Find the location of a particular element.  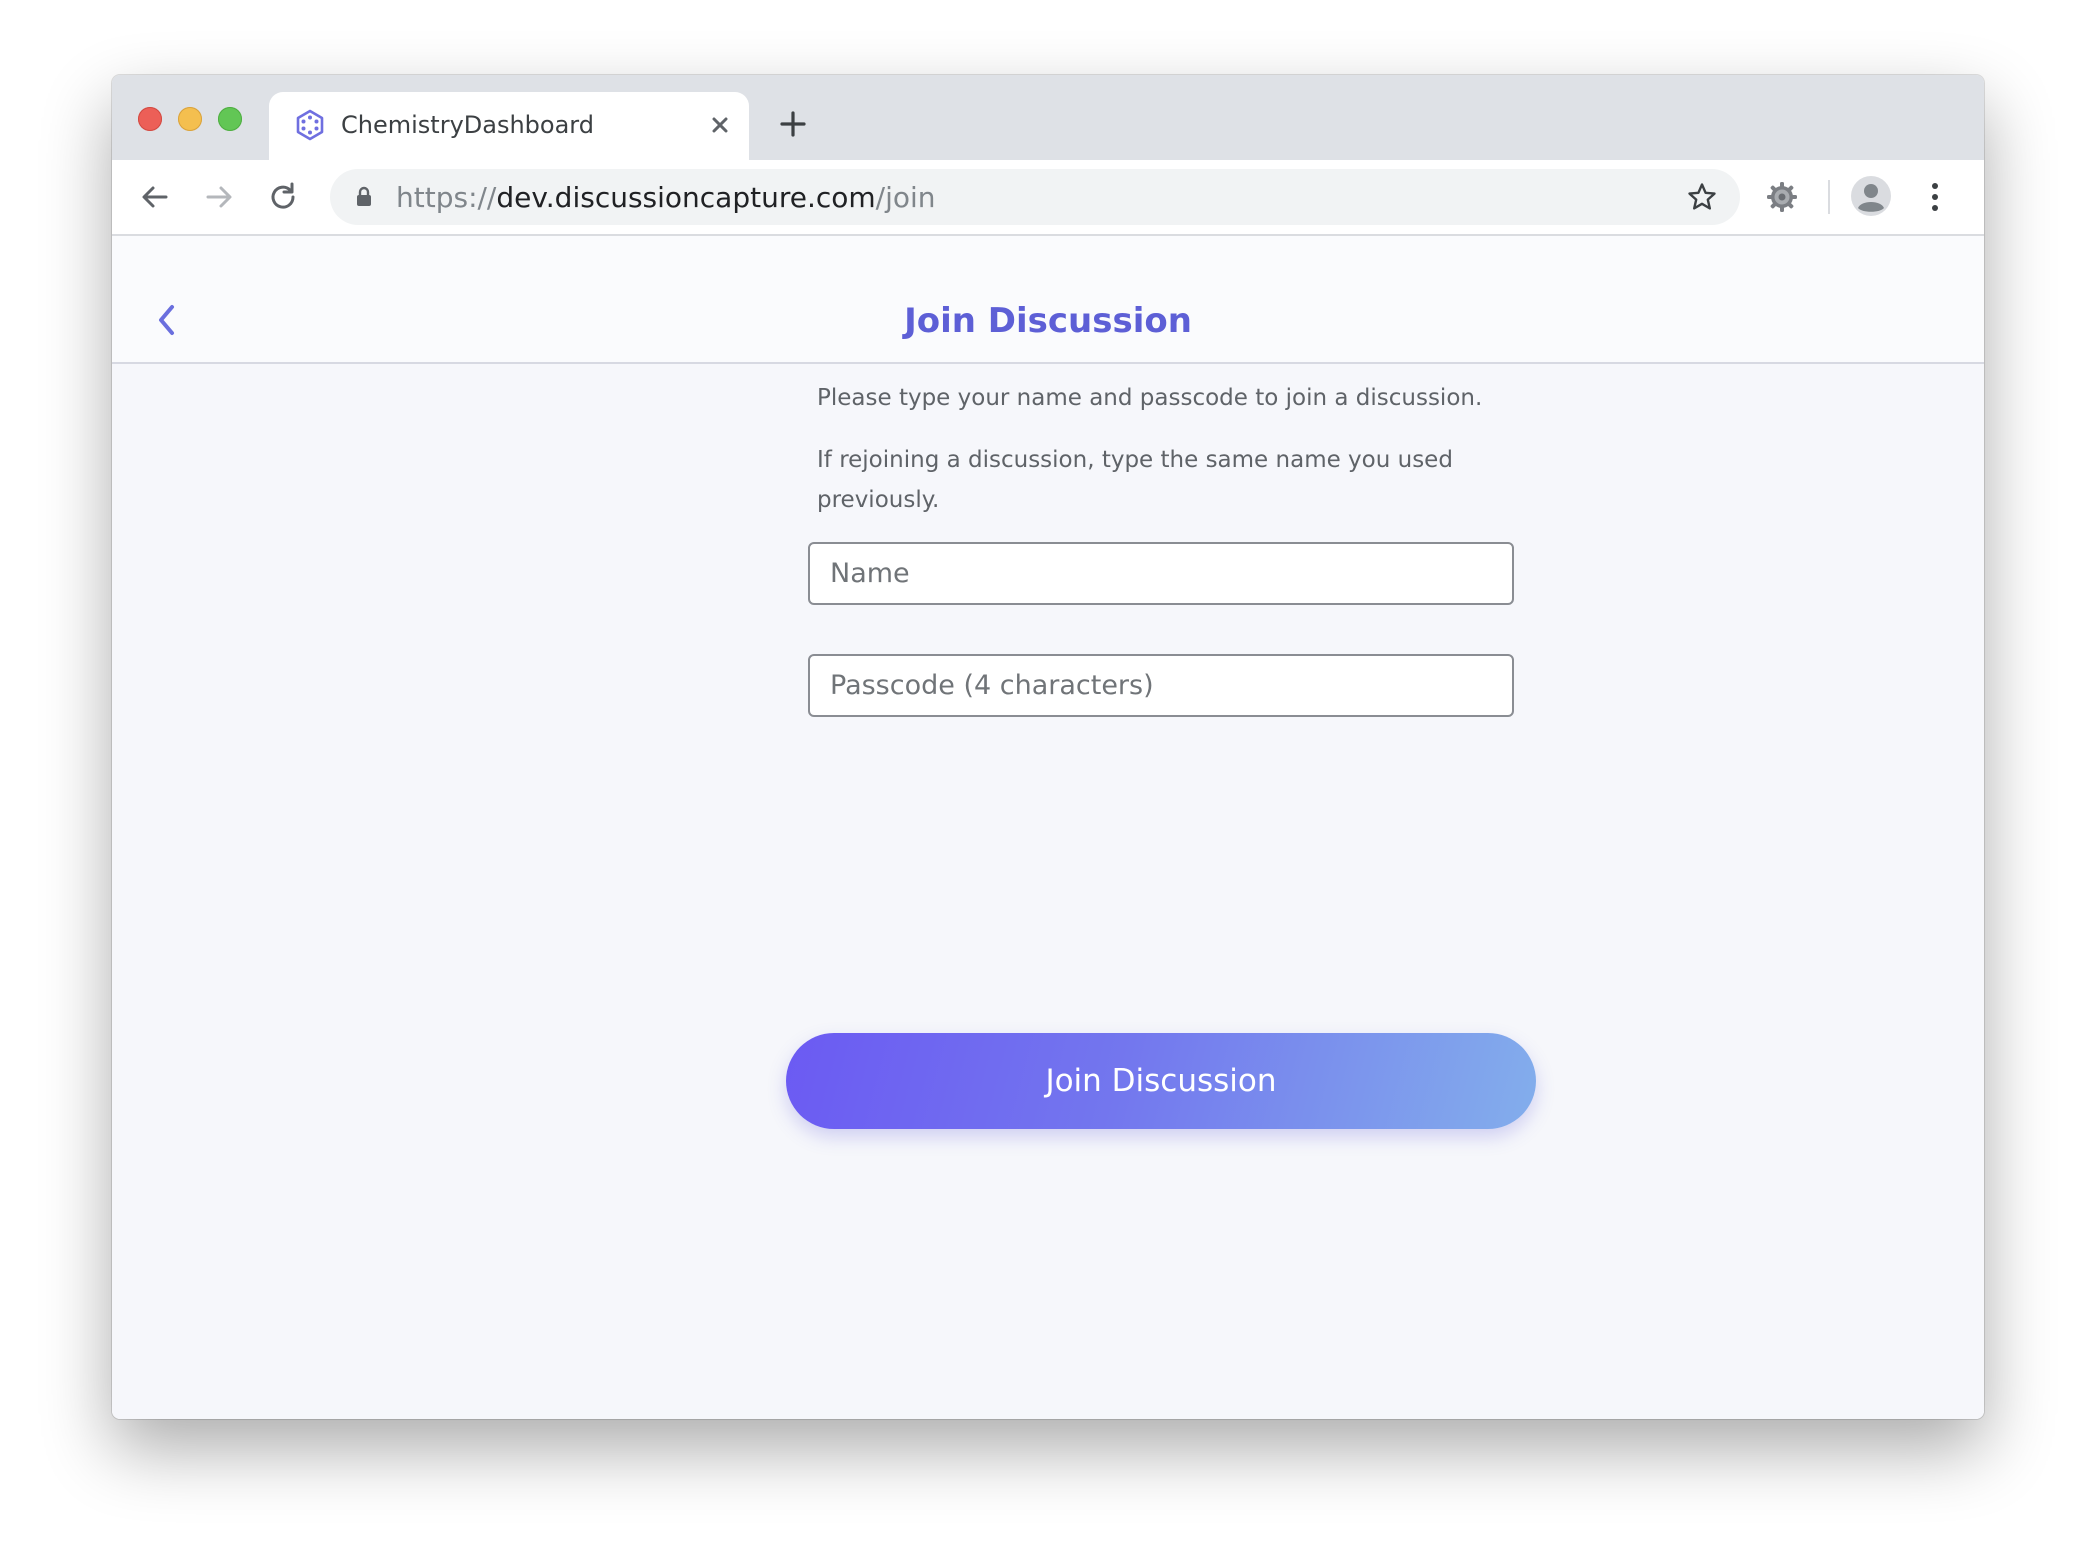

page-header: Join Discussion is located at coordinates (1048, 300).